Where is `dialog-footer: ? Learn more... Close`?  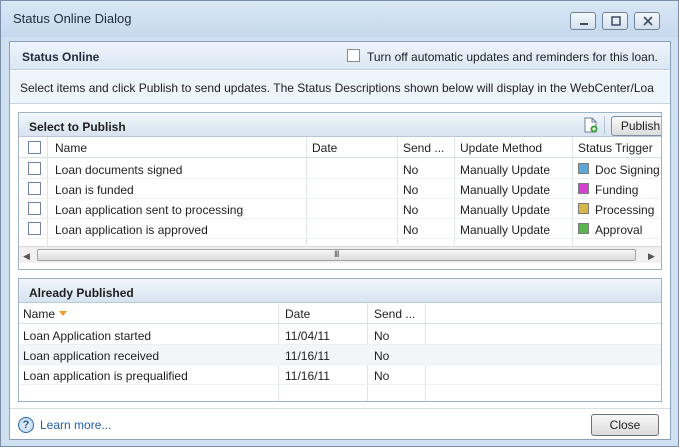
dialog-footer: ? Learn more... Close is located at coordinates (340, 423).